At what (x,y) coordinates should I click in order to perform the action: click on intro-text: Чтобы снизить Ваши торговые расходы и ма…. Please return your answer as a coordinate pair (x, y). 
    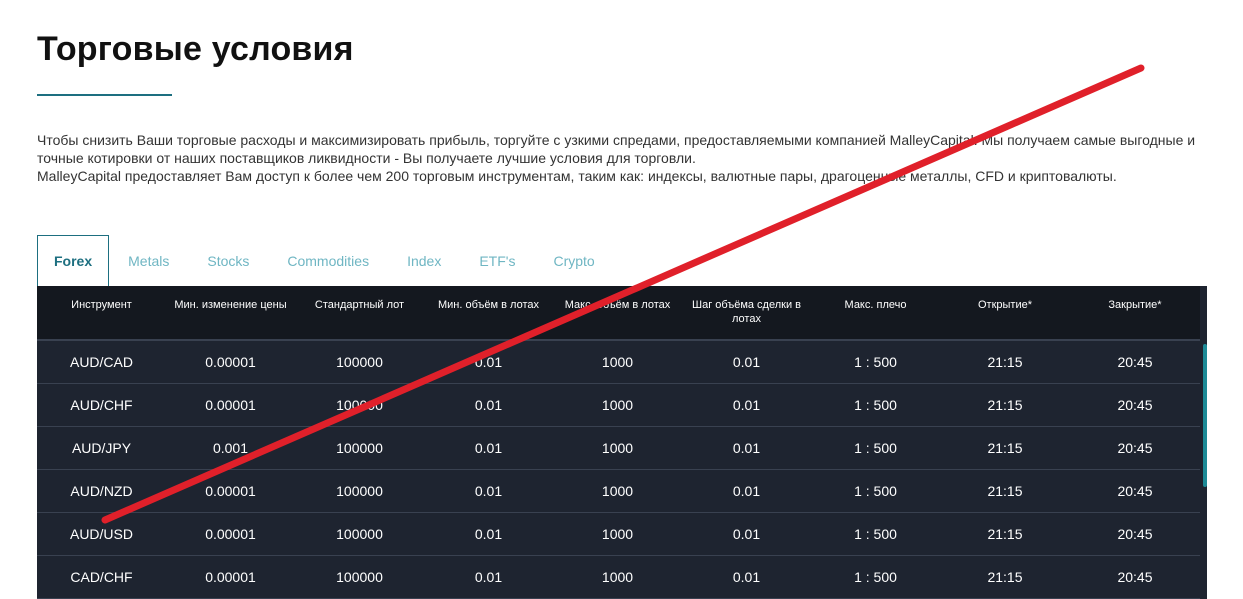
    Looking at the image, I should click on (627, 158).